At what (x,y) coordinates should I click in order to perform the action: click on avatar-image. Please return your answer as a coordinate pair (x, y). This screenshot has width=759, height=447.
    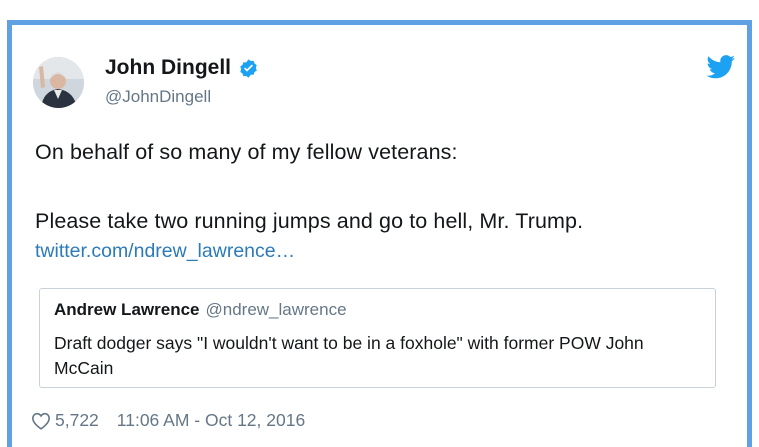
    Looking at the image, I should click on (58, 82).